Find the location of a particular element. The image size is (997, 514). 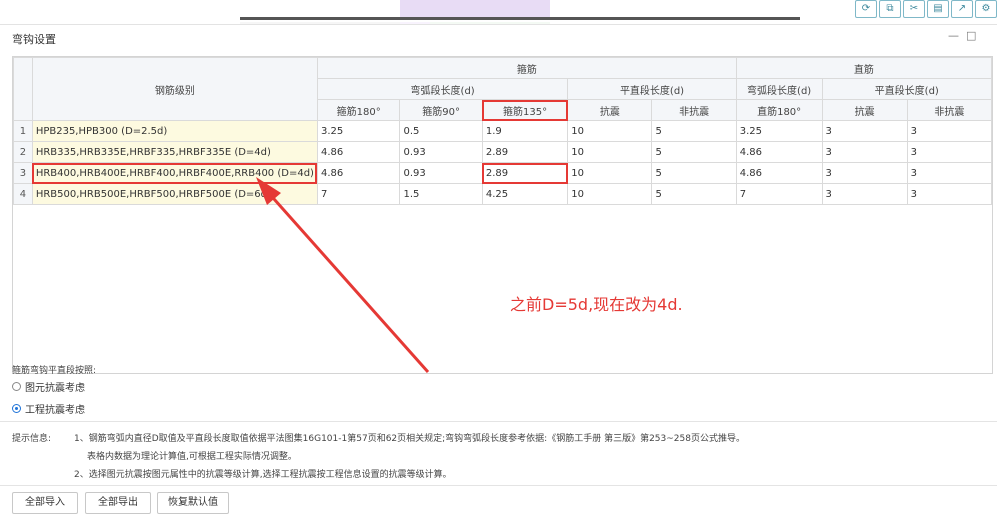

level-cell: HPB235,HPB300 (D=2.5d) is located at coordinates (174, 131).